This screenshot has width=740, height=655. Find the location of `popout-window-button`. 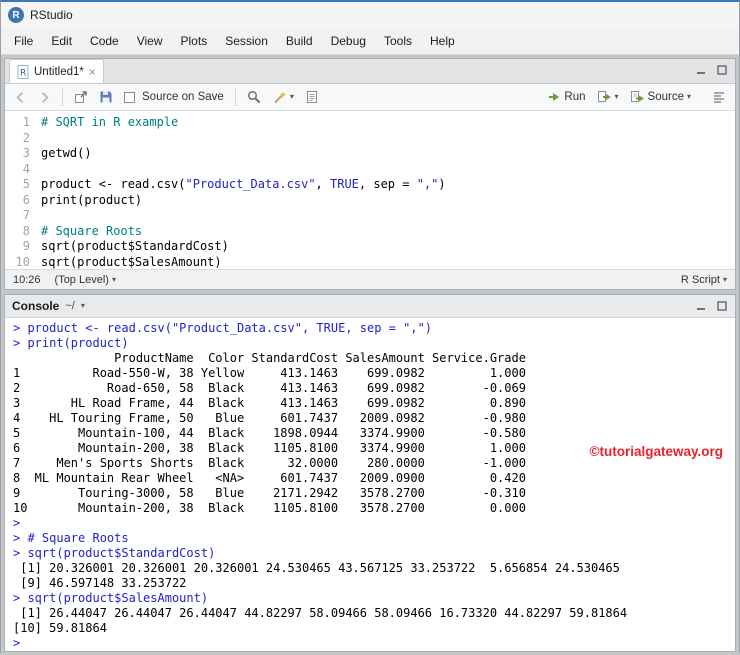

popout-window-button is located at coordinates (81, 97).